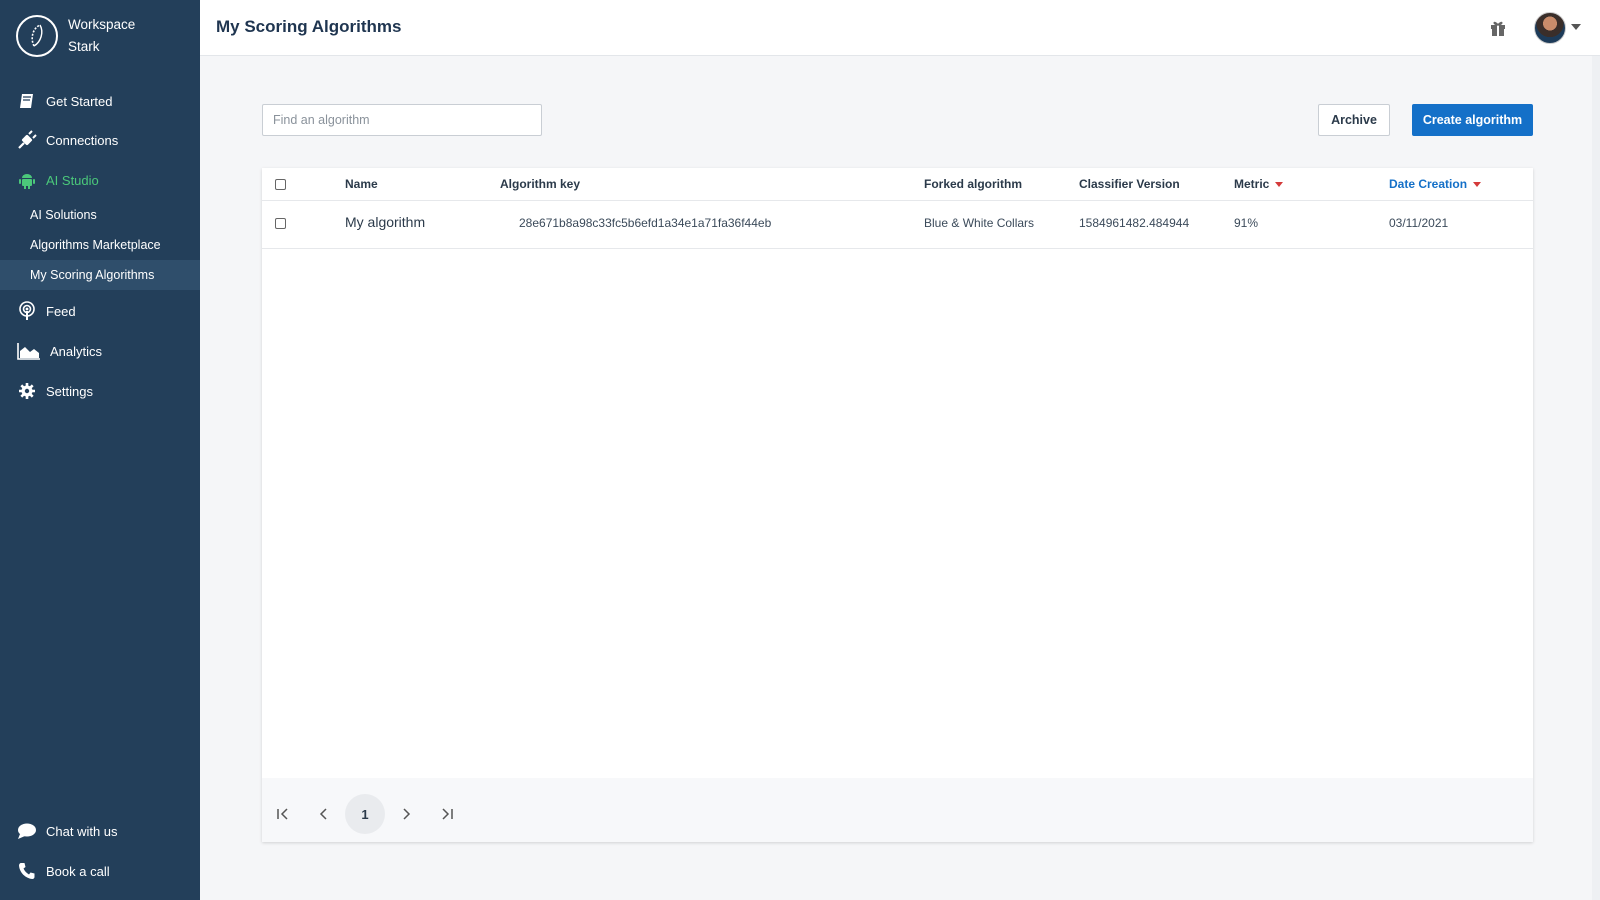 Image resolution: width=1600 pixels, height=900 pixels. I want to click on row-checkbox, so click(280, 223).